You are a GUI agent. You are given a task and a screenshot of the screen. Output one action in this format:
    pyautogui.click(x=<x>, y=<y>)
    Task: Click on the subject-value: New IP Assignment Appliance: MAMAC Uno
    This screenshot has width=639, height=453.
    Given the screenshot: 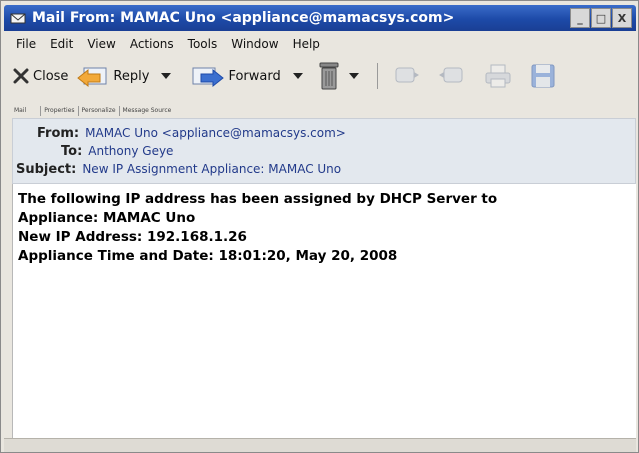 What is the action you would take?
    pyautogui.click(x=212, y=169)
    